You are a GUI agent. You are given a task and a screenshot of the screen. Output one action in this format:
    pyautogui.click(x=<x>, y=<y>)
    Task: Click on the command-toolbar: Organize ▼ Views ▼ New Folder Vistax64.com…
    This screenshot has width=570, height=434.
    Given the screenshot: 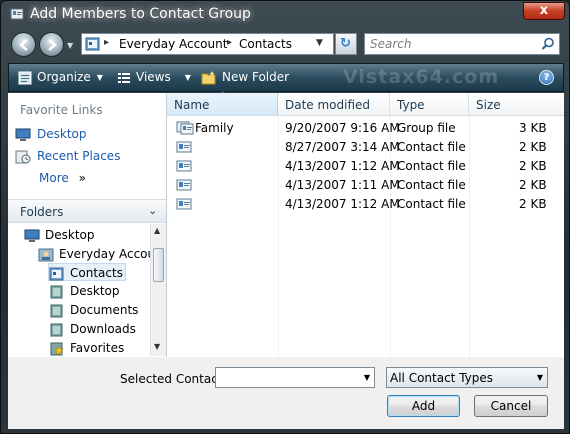 What is the action you would take?
    pyautogui.click(x=286, y=77)
    